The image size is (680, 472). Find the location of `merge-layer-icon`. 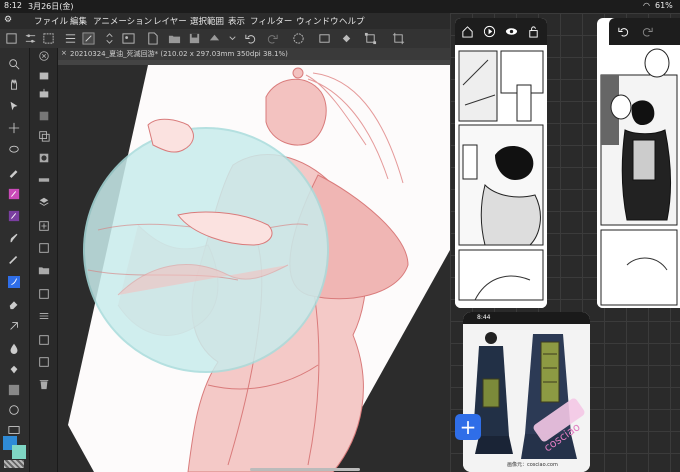

merge-layer-icon is located at coordinates (44, 340).